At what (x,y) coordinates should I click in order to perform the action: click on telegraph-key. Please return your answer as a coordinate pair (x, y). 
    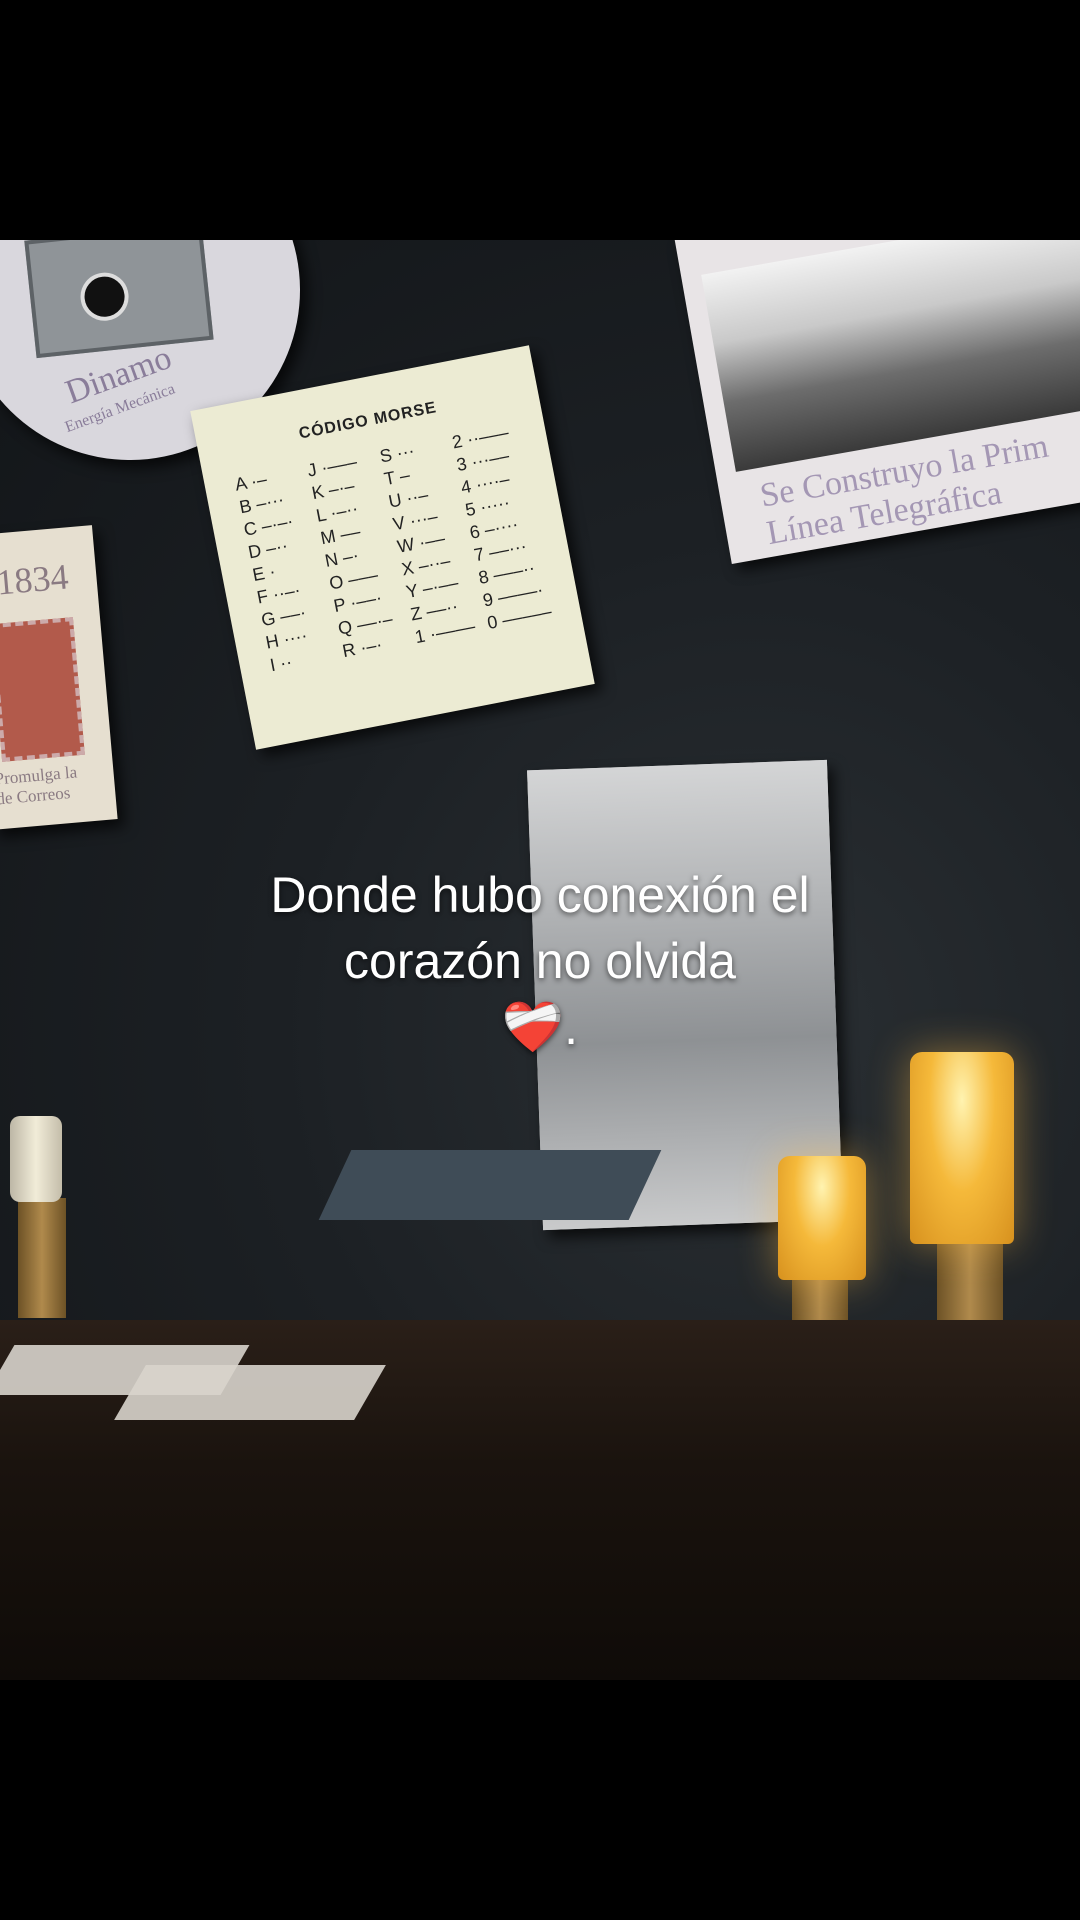
    Looking at the image, I should click on (490, 1185).